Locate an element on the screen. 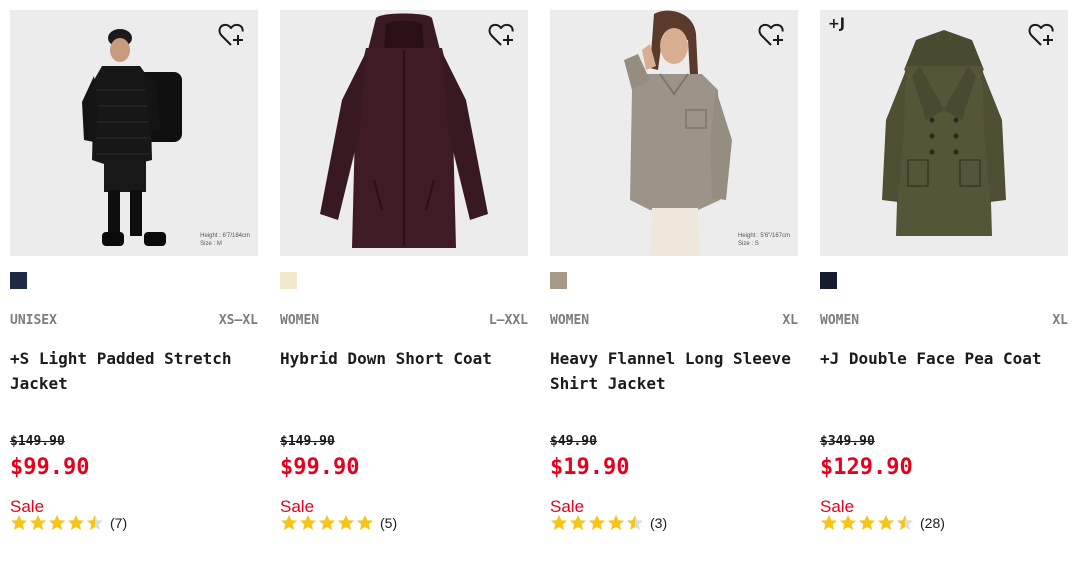  product-title: +J Double Face Pea Coat is located at coordinates (944, 358).